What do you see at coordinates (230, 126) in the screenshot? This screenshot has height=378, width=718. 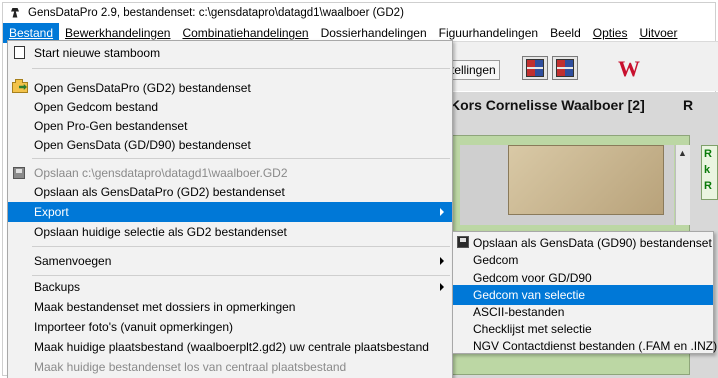 I see `menu-item-open-pro-gen: Open Pro-Gen bestandenset` at bounding box center [230, 126].